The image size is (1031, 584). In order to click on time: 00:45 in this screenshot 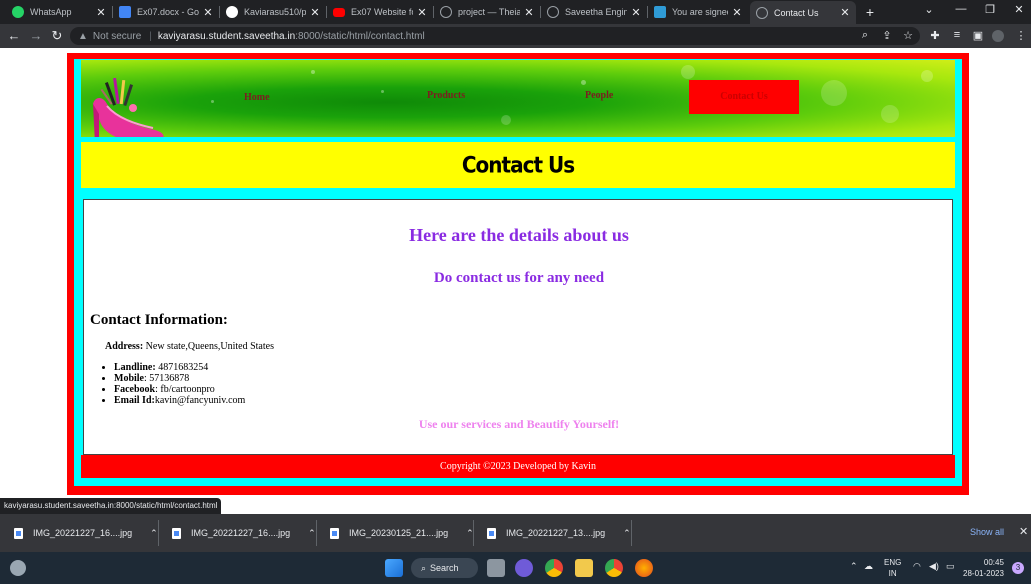, I will do `click(993, 562)`.